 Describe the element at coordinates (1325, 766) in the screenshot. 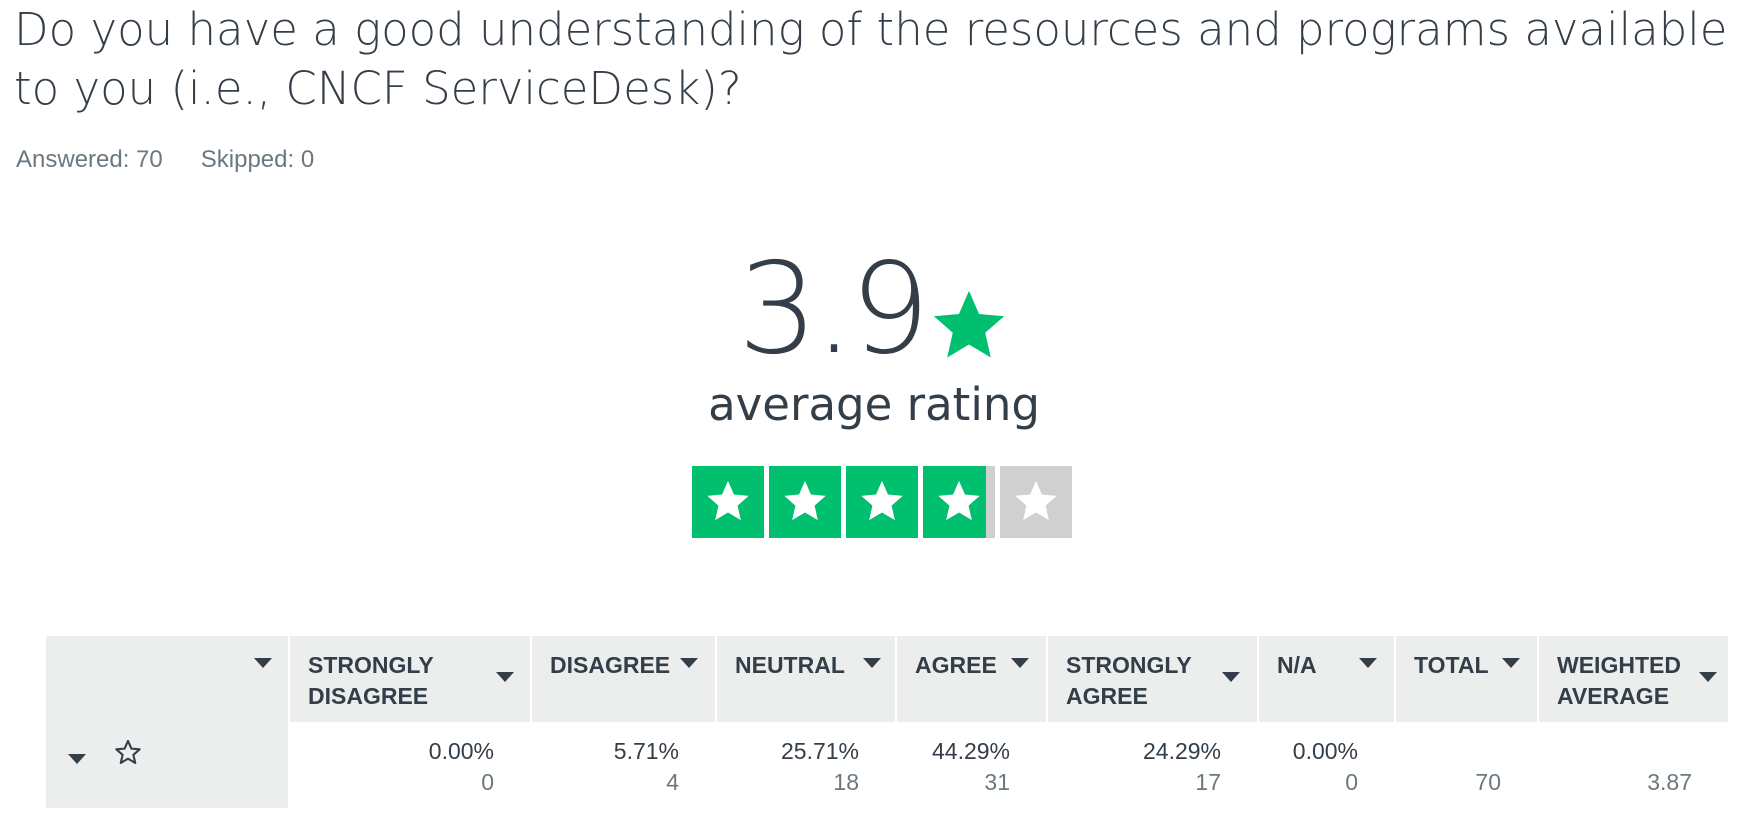

I see `cell-na: 0.00% 0` at that location.